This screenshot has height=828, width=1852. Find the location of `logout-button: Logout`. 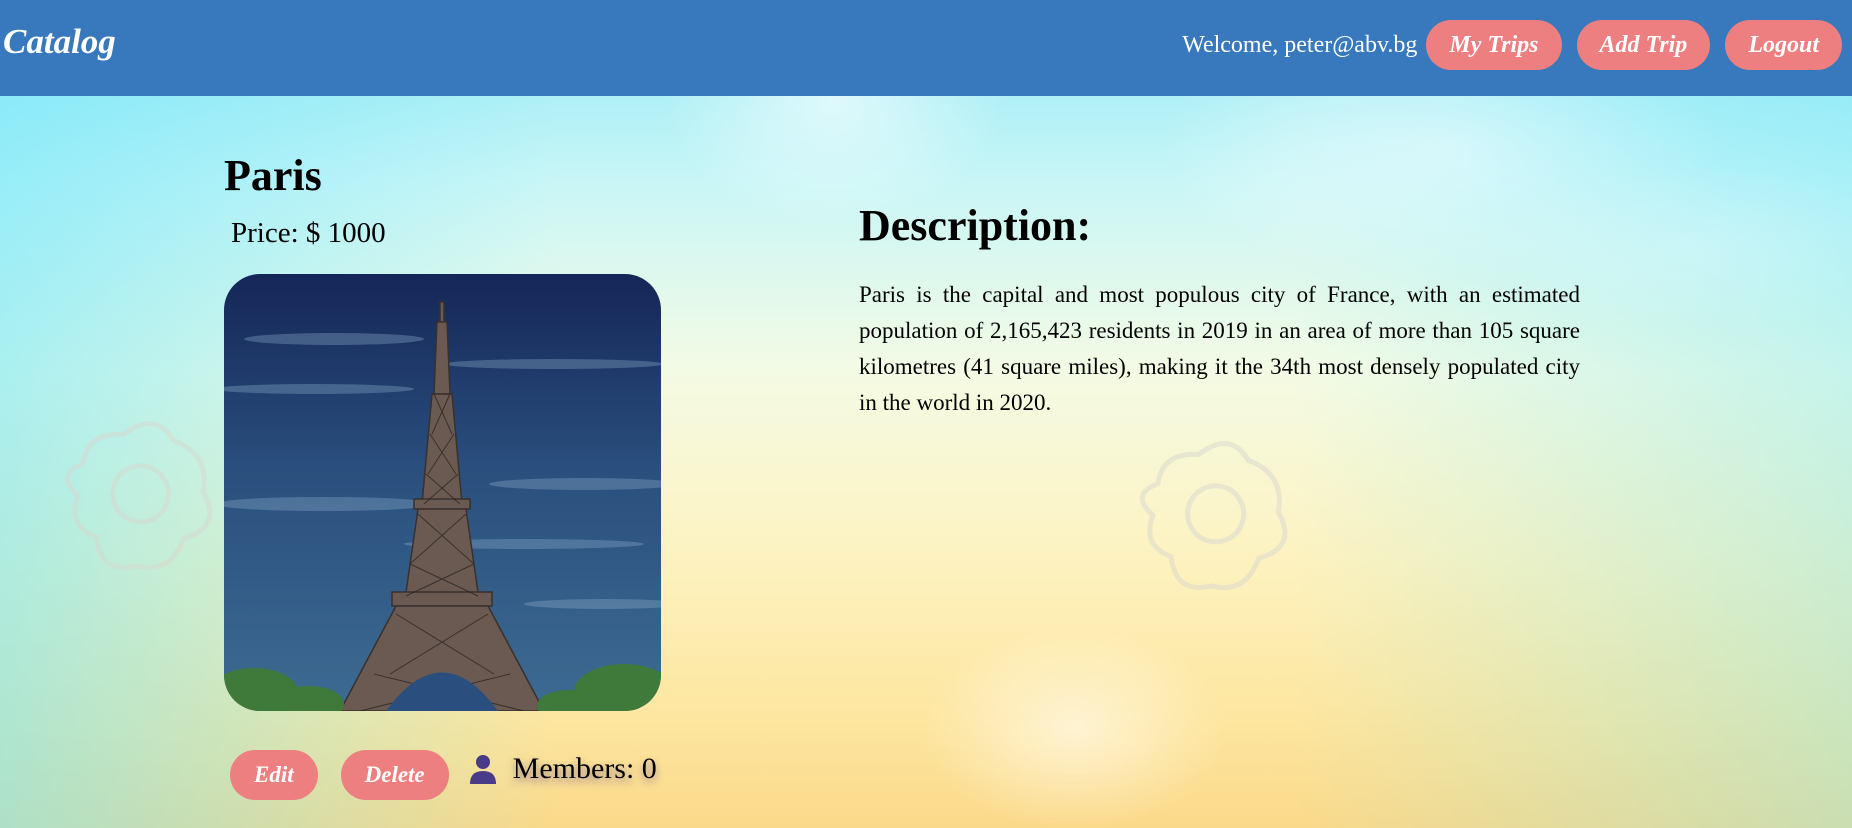

logout-button: Logout is located at coordinates (1783, 45).